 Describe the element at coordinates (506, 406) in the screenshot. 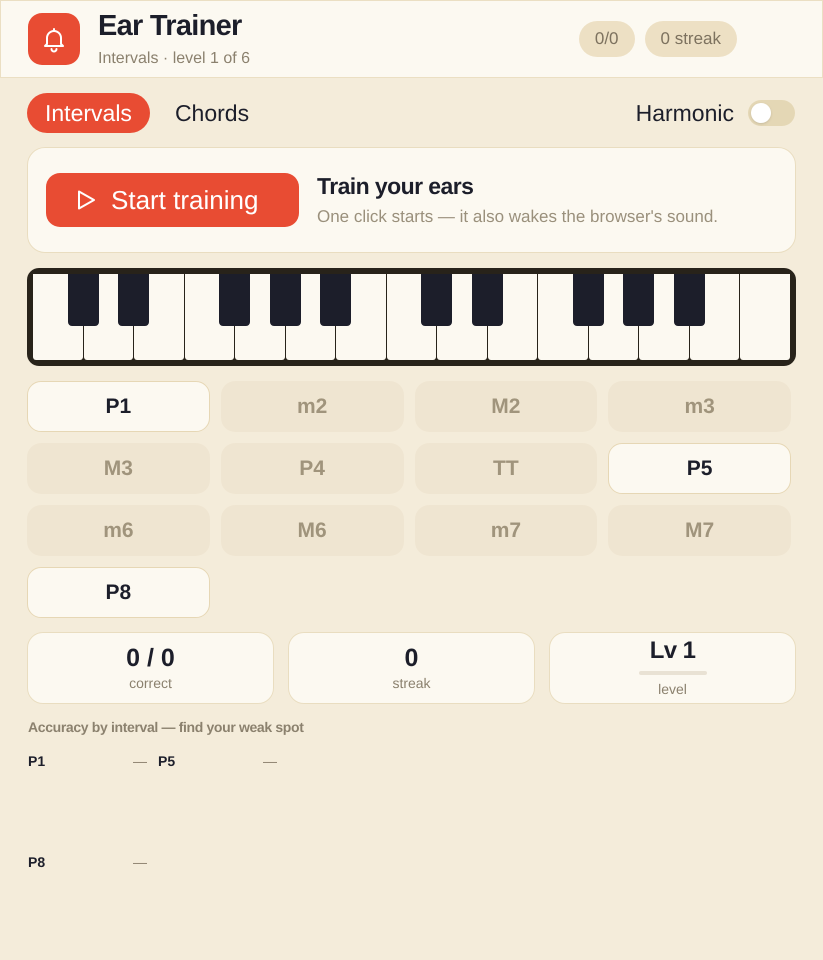

I see `interval-button: M2` at that location.